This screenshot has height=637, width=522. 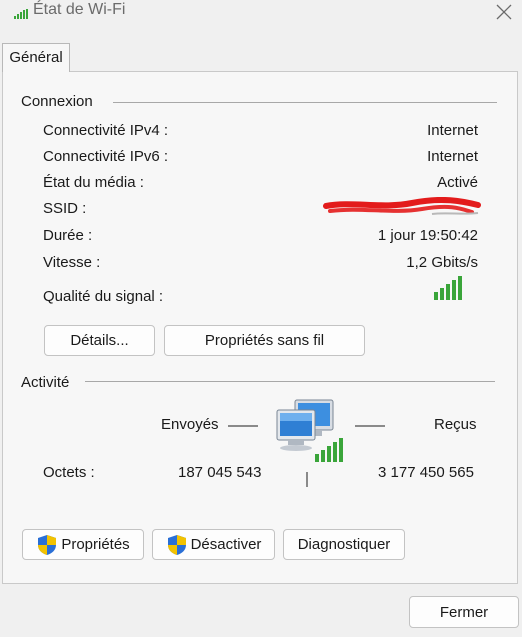 I want to click on received-line, so click(x=370, y=426).